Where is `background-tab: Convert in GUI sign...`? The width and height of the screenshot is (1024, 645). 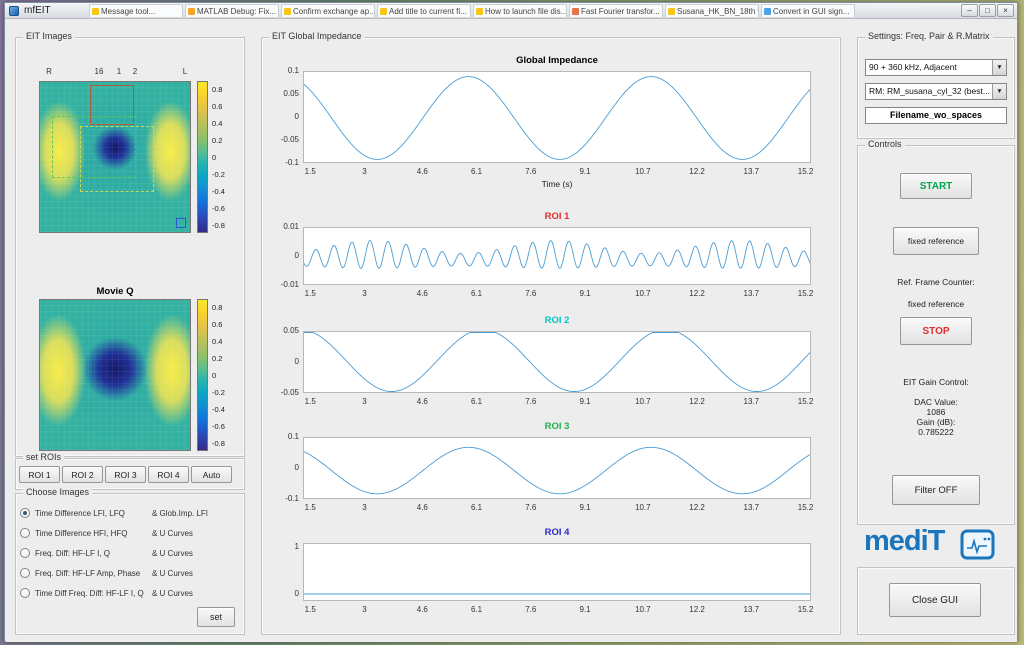
background-tab: Convert in GUI sign... is located at coordinates (808, 10).